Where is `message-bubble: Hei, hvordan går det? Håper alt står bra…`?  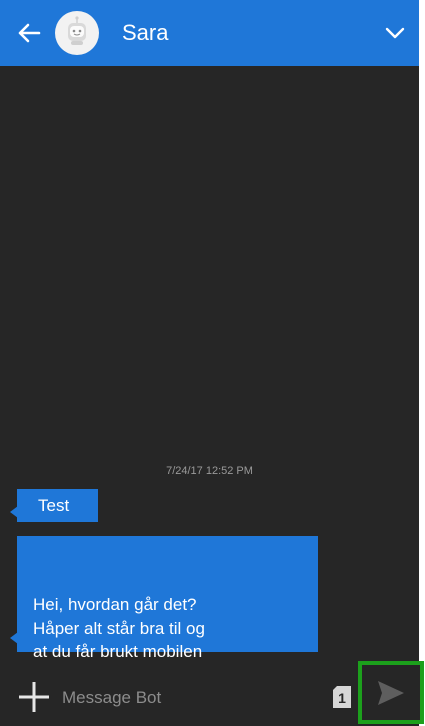 message-bubble: Hei, hvordan går det? Håper alt står bra… is located at coordinates (164, 610).